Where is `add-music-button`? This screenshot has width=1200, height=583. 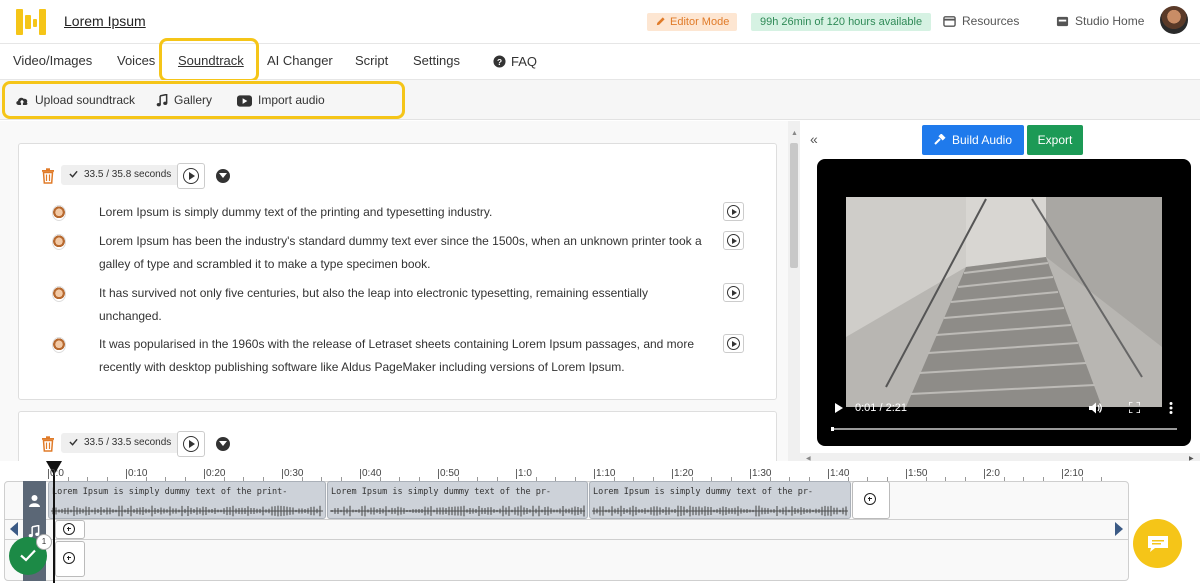
add-music-button is located at coordinates (70, 529).